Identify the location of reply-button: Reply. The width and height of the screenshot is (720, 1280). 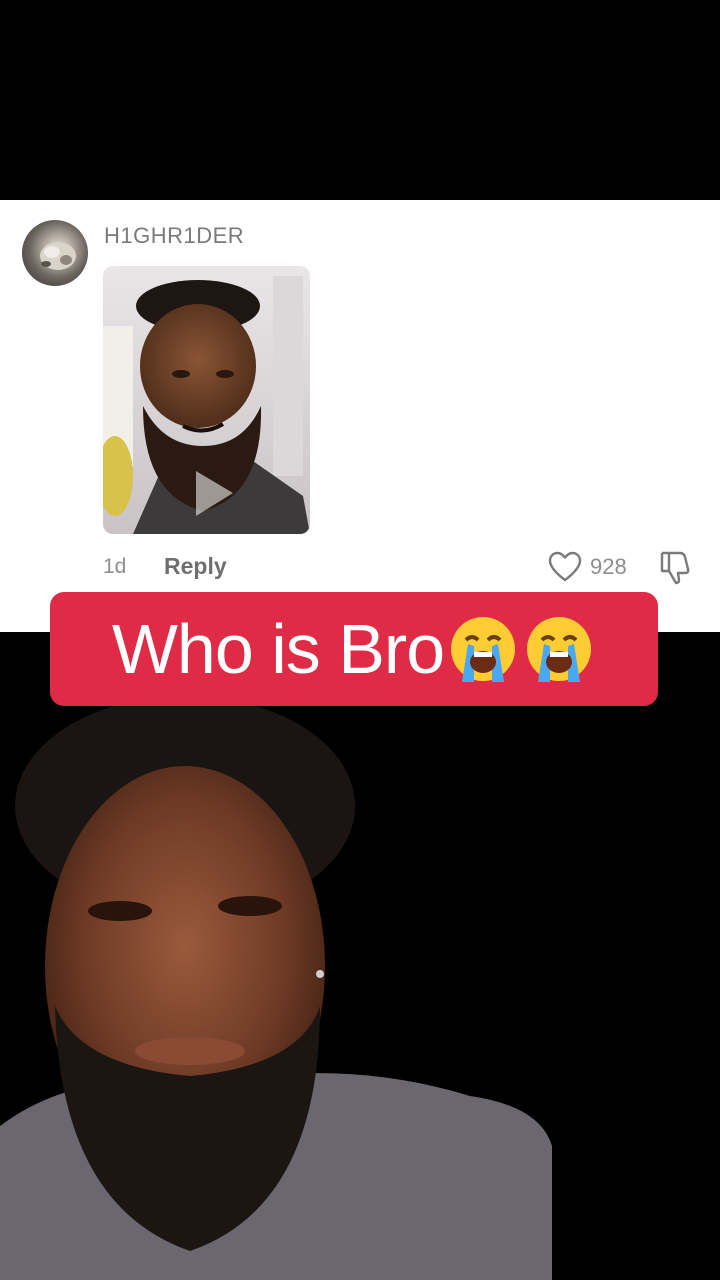
(195, 566).